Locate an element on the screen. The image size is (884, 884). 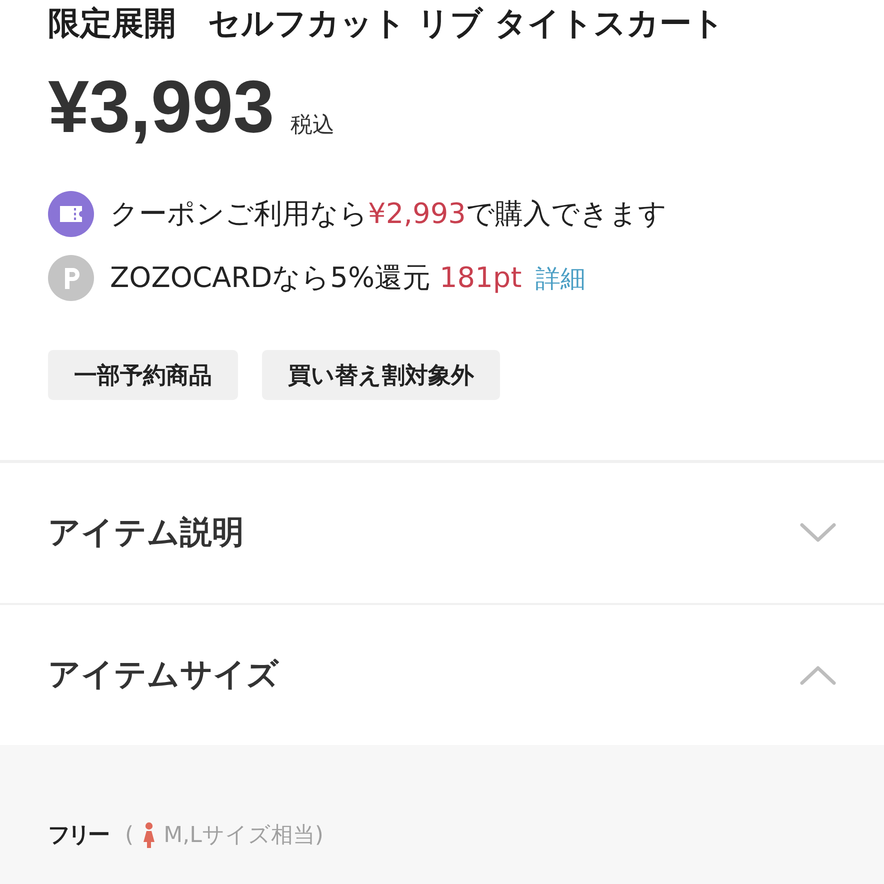
coupon-icon is located at coordinates (71, 214).